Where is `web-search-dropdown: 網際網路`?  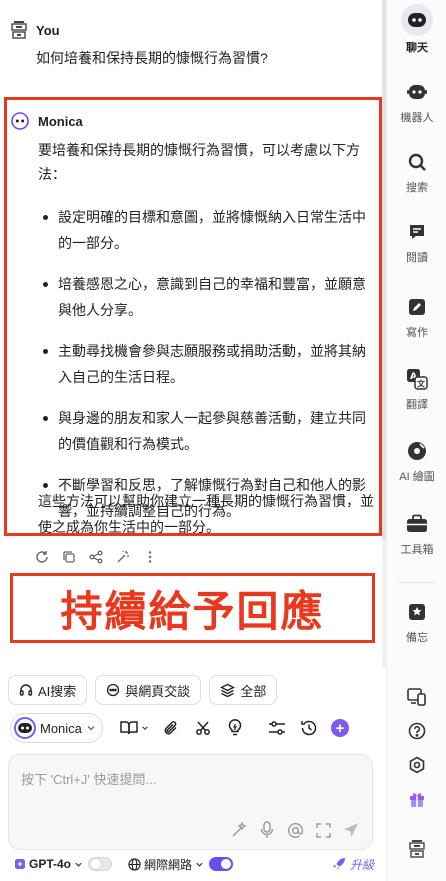
web-search-dropdown: 網際網路 is located at coordinates (166, 864).